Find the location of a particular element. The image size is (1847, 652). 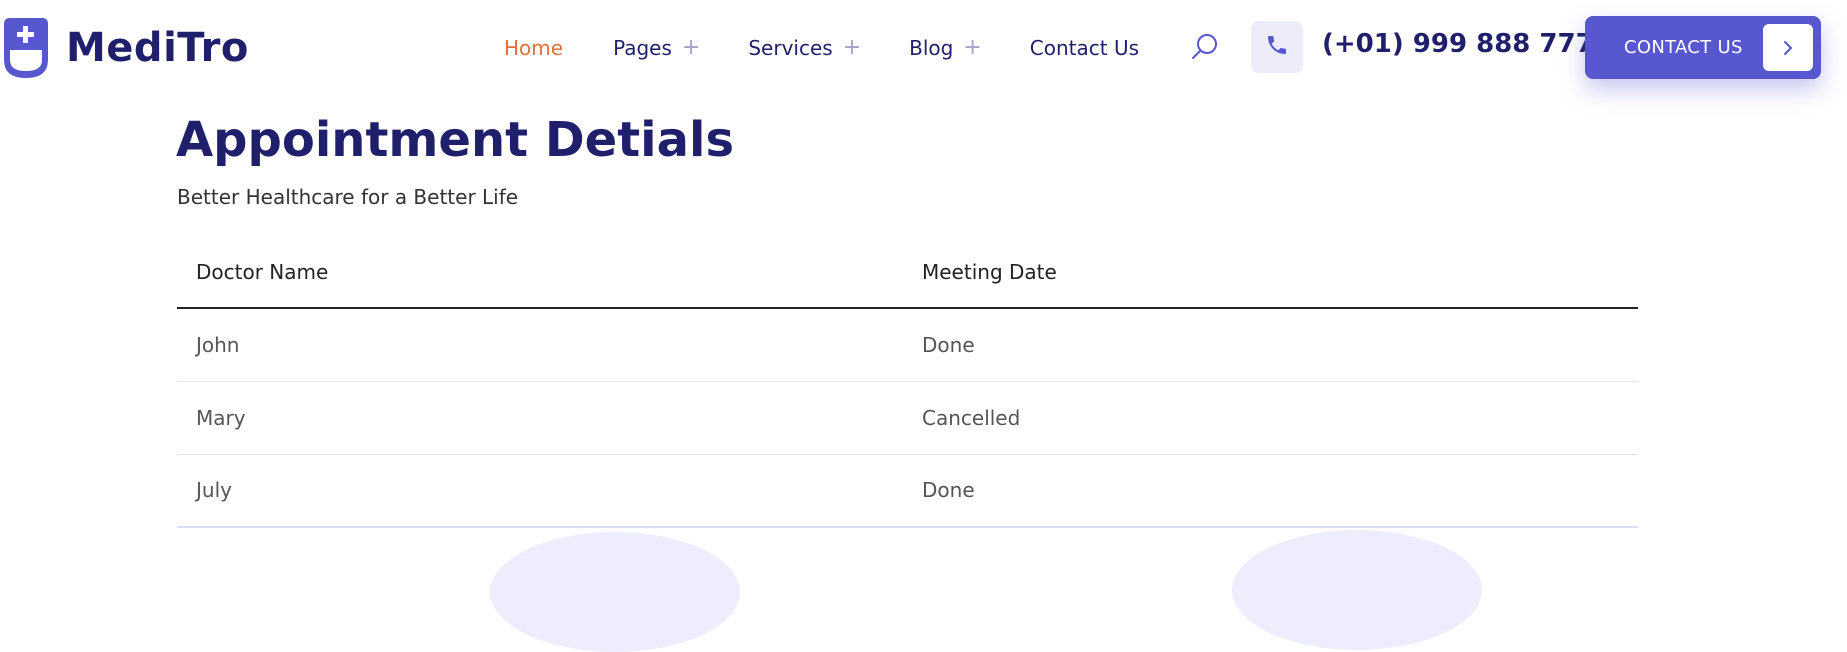

table-row: July Done is located at coordinates (907, 491).